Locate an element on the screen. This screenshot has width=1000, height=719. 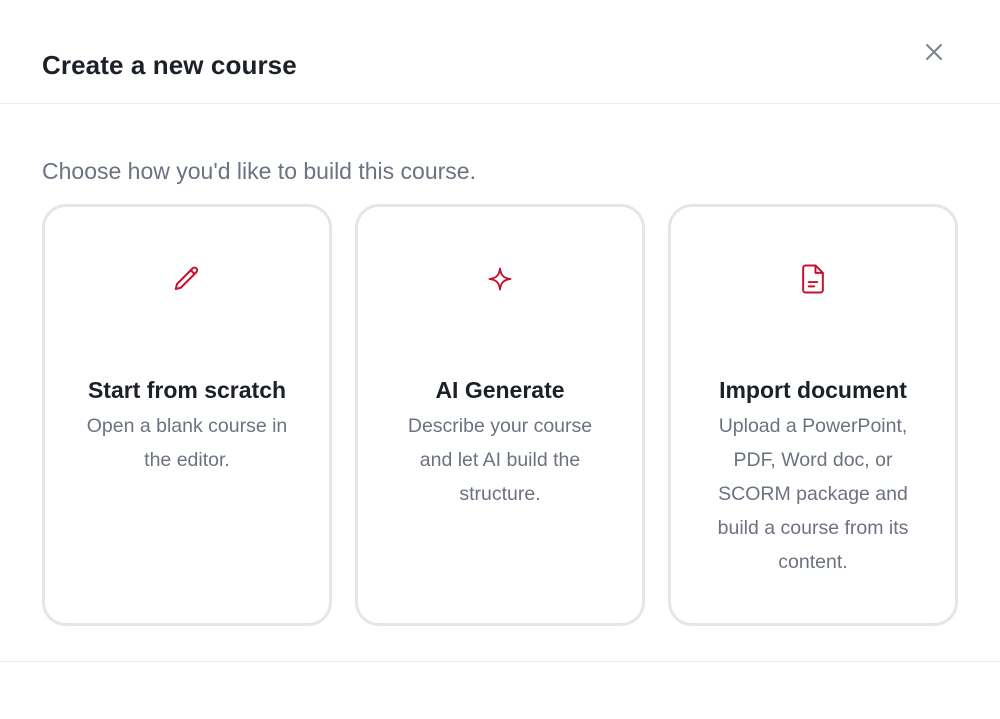
document-icon is located at coordinates (813, 279).